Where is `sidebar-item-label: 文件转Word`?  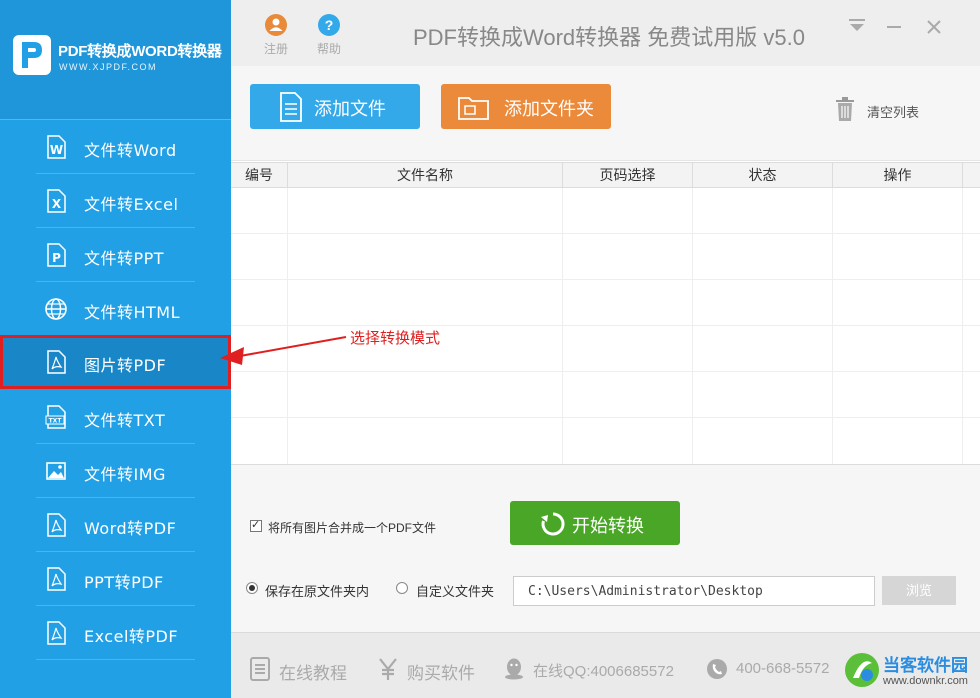
sidebar-item-label: 文件转Word is located at coordinates (130, 150).